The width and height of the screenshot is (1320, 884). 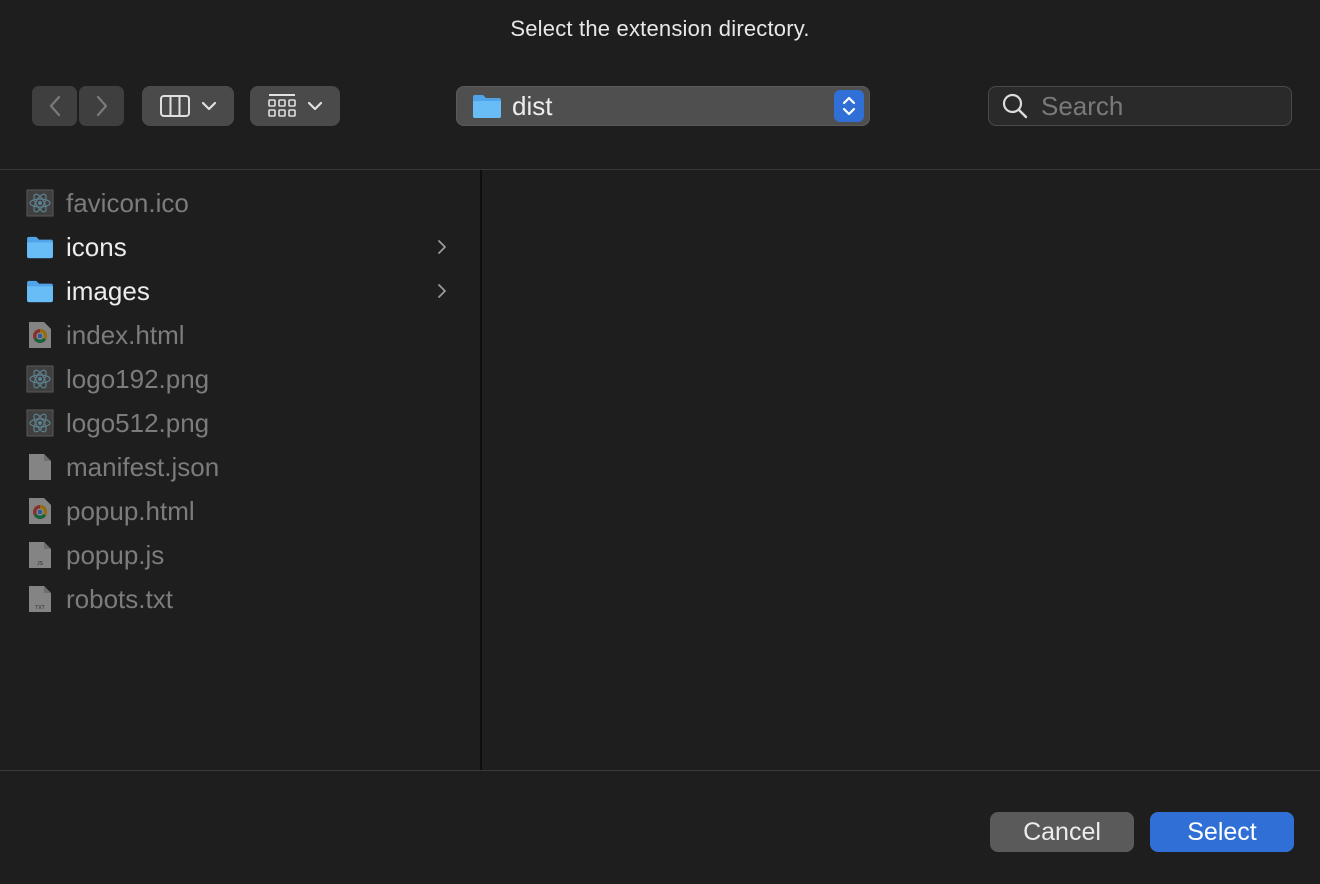 What do you see at coordinates (240, 379) in the screenshot?
I see `file-row: logo192.png` at bounding box center [240, 379].